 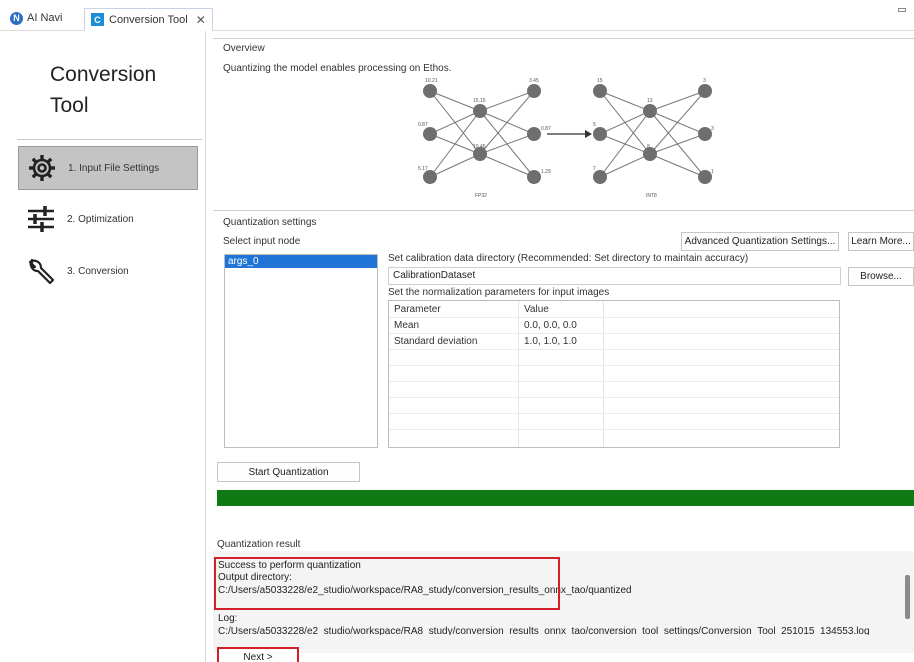 I want to click on start-quantization-button: Start Quantization, so click(x=288, y=472).